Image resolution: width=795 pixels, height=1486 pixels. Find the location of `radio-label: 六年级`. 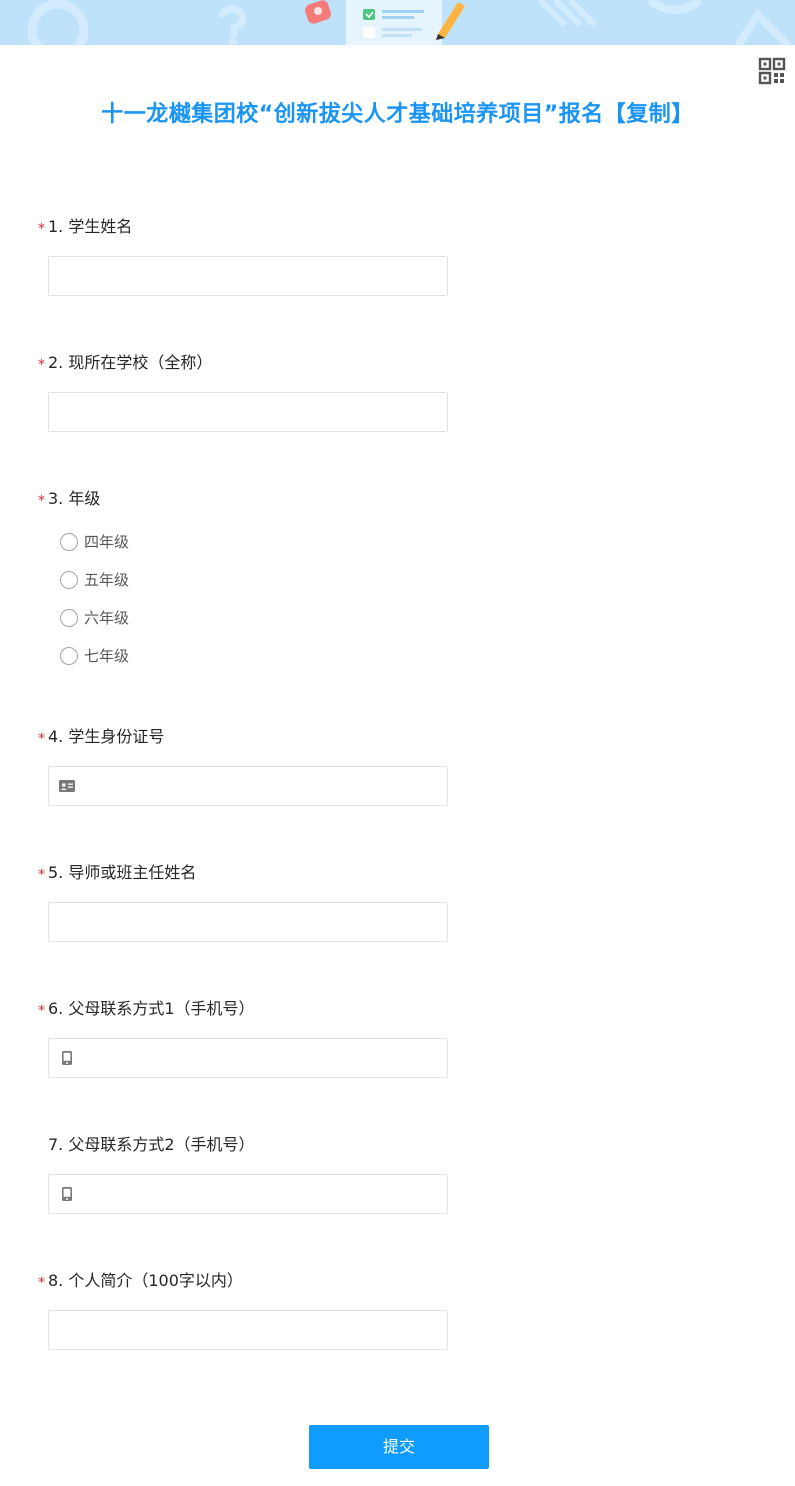

radio-label: 六年级 is located at coordinates (107, 618).